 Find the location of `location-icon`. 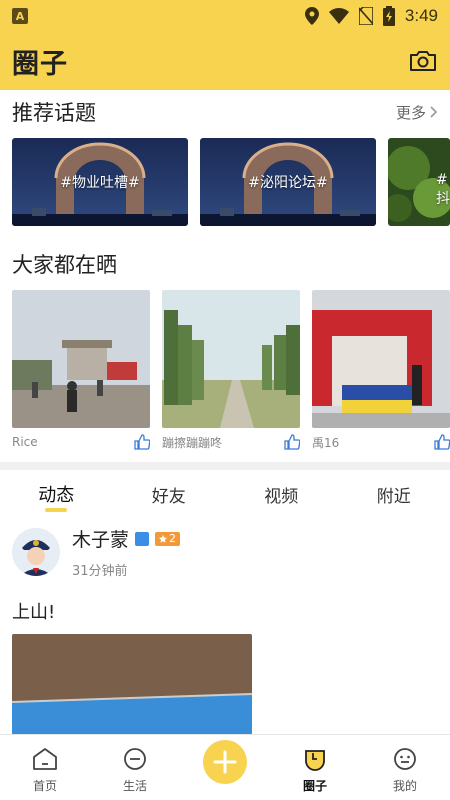

location-icon is located at coordinates (311, 16).